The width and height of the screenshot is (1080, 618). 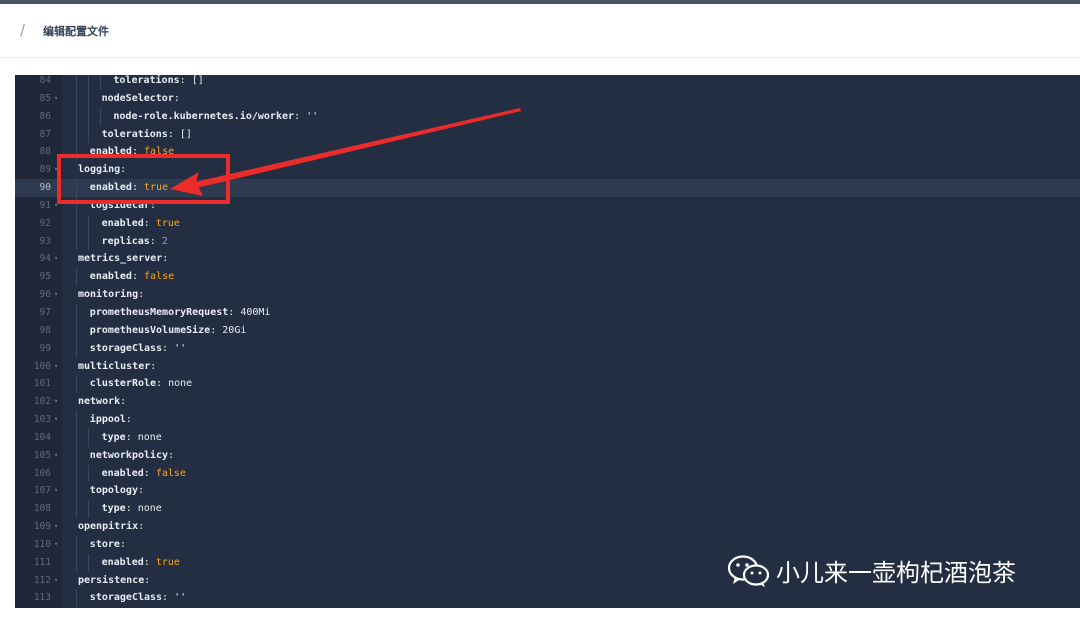 I want to click on yaml-value: 400Mi, so click(x=255, y=312).